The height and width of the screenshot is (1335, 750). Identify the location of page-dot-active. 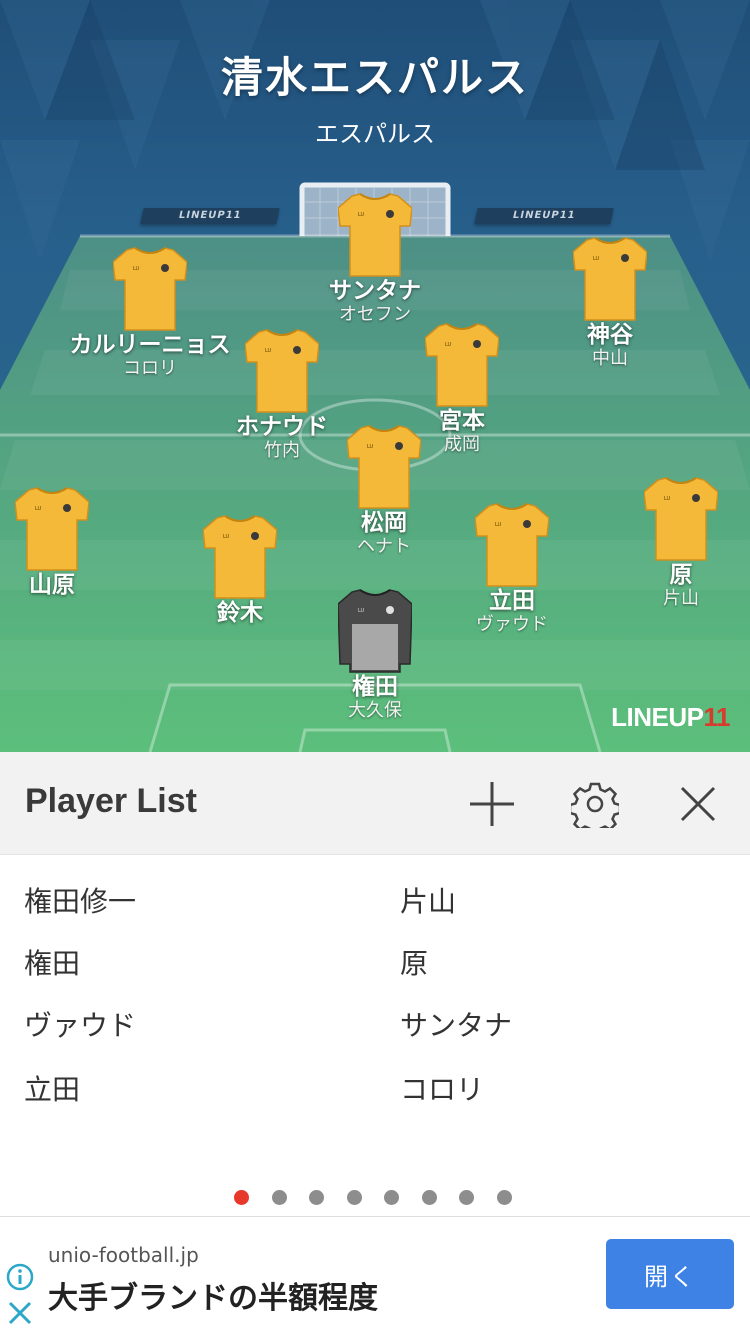
(241, 1197).